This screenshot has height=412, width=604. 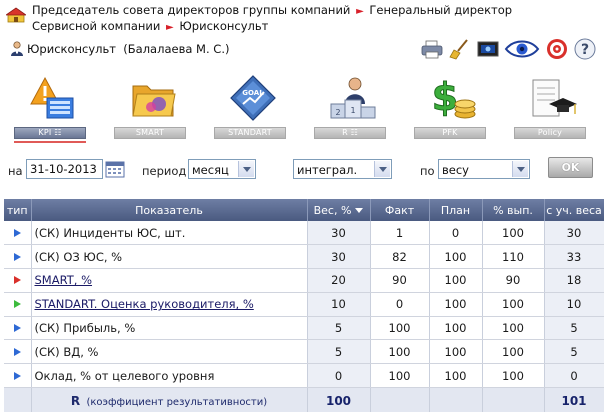 What do you see at coordinates (339, 399) in the screenshot?
I see `total-weight-cell: 100` at bounding box center [339, 399].